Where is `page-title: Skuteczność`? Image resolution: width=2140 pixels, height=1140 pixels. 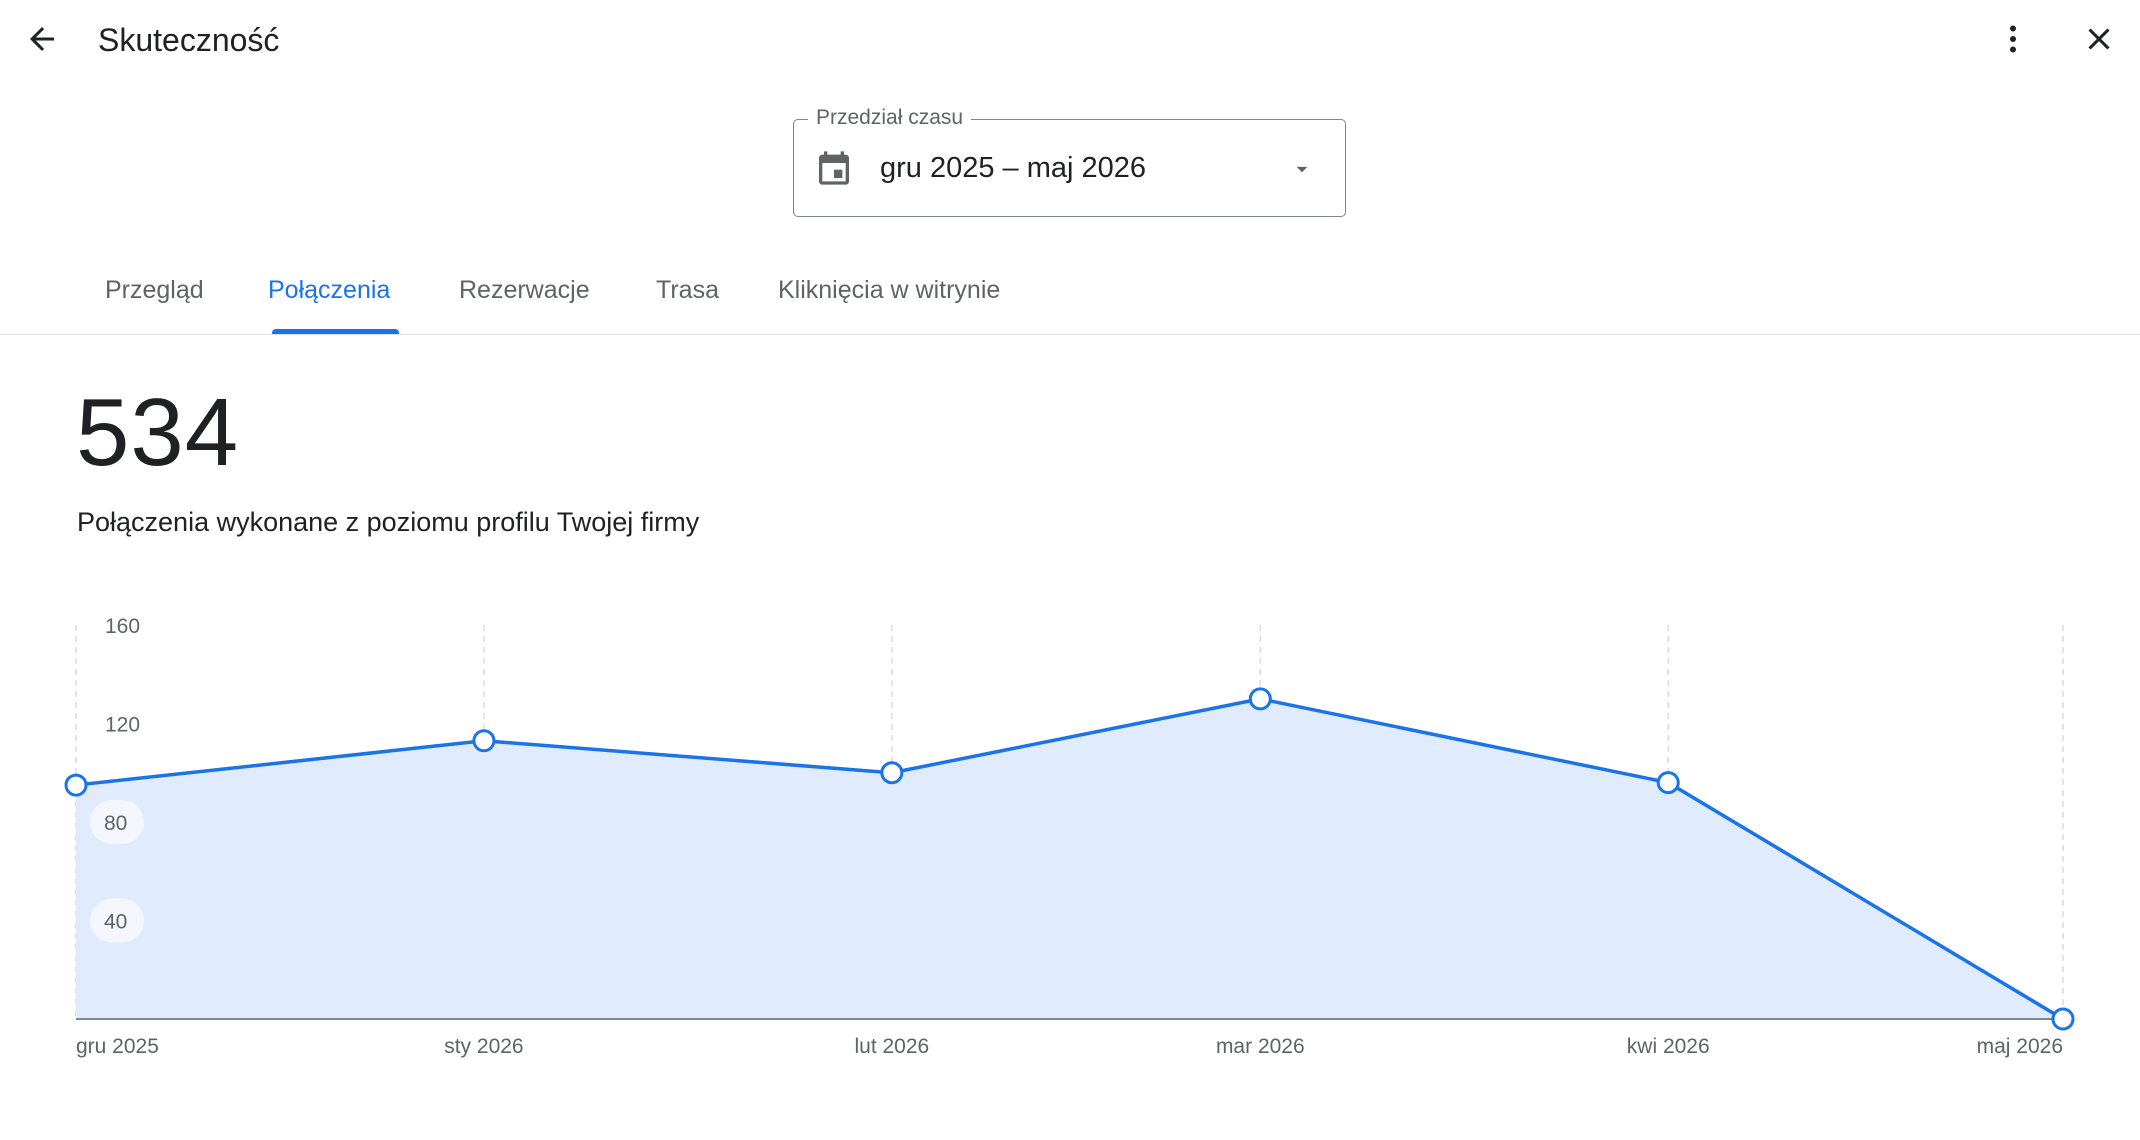
page-title: Skuteczność is located at coordinates (189, 40).